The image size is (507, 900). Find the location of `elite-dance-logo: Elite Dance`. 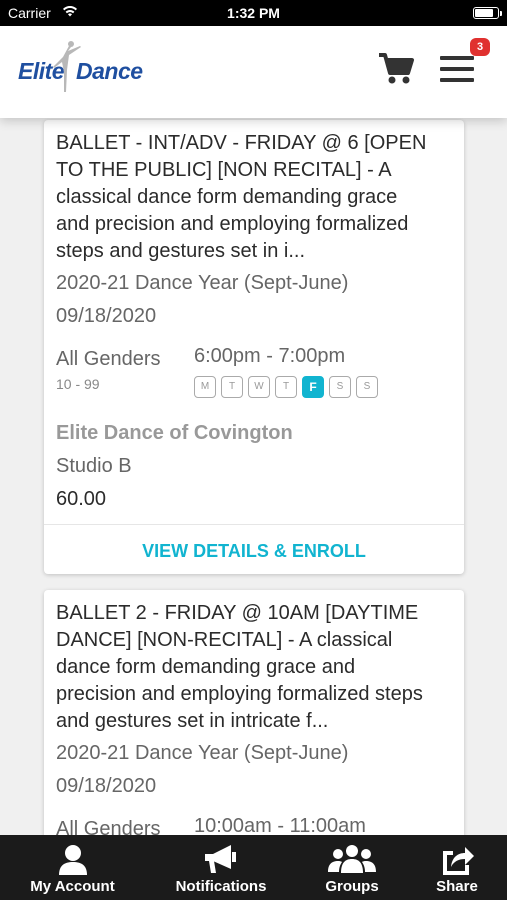

elite-dance-logo: Elite Dance is located at coordinates (80, 70).